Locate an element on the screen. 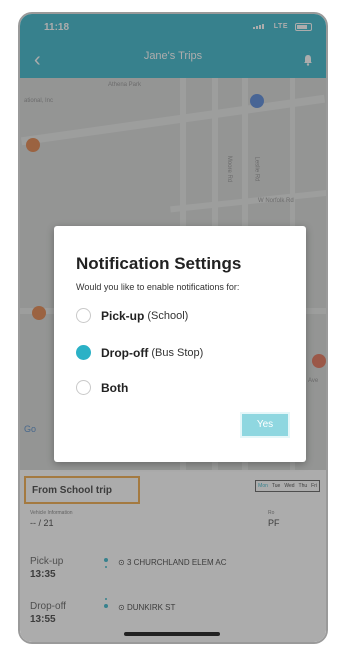  option-pickup: Pick-up (School) is located at coordinates (132, 315).